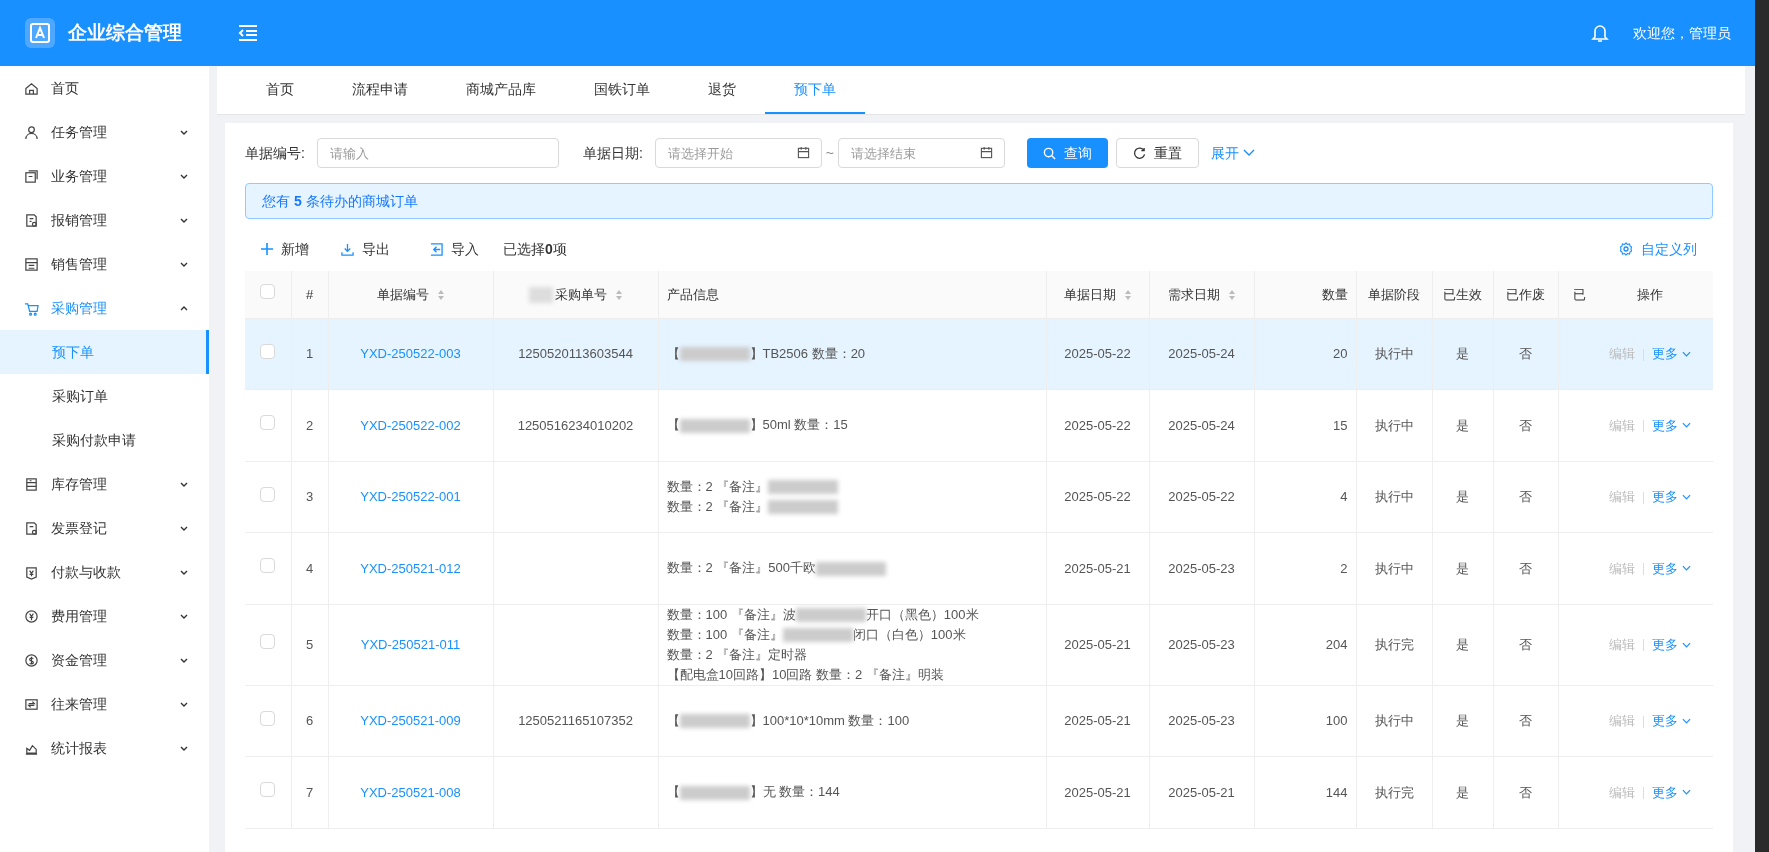 The height and width of the screenshot is (852, 1769). Describe the element at coordinates (1579, 294) in the screenshot. I see `column-header: 已` at that location.